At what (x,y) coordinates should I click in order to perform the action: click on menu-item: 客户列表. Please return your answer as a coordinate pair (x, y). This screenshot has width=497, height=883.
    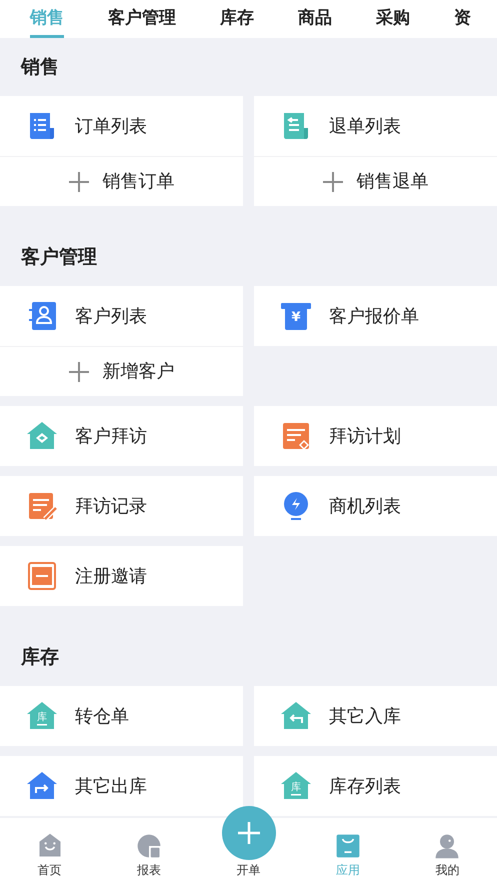
    Looking at the image, I should click on (121, 316).